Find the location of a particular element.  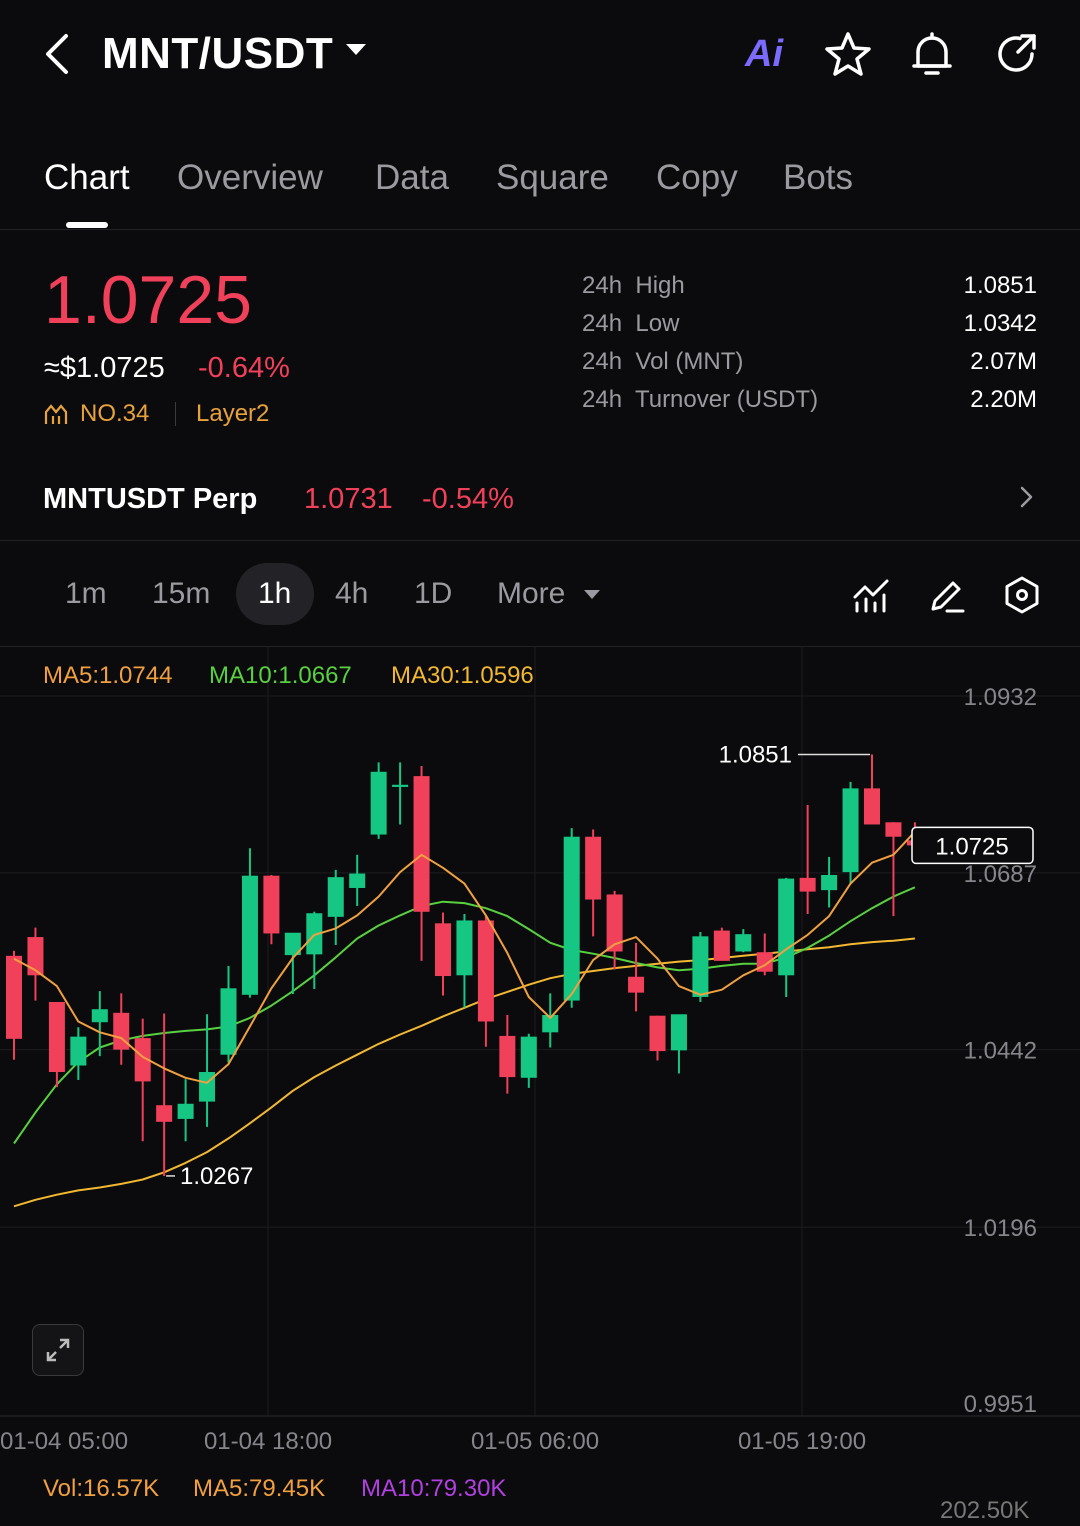

x-tick-label: 01-04 18:00 is located at coordinates (268, 1441).